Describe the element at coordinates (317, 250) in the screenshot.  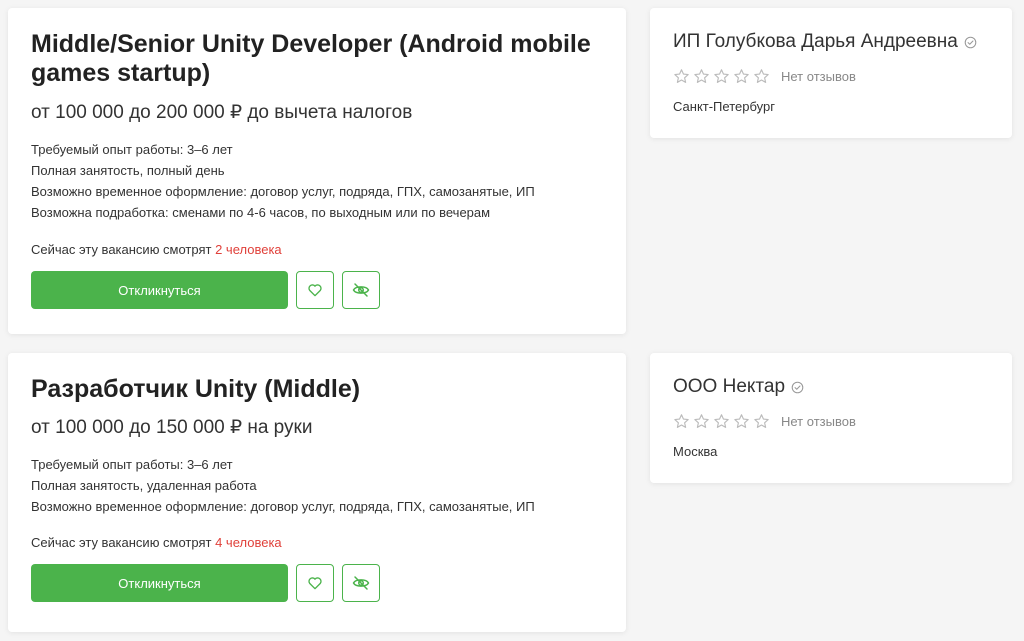
I see `watching-info: Сейчас эту вакансию смотрят 2 человека` at that location.